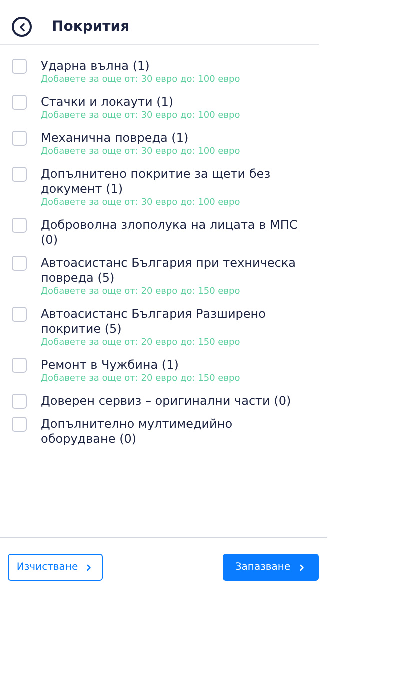 The height and width of the screenshot is (687, 409). Describe the element at coordinates (137, 432) in the screenshot. I see `coverage-label: Допълнително мултимедийно оборудване (0)` at that location.